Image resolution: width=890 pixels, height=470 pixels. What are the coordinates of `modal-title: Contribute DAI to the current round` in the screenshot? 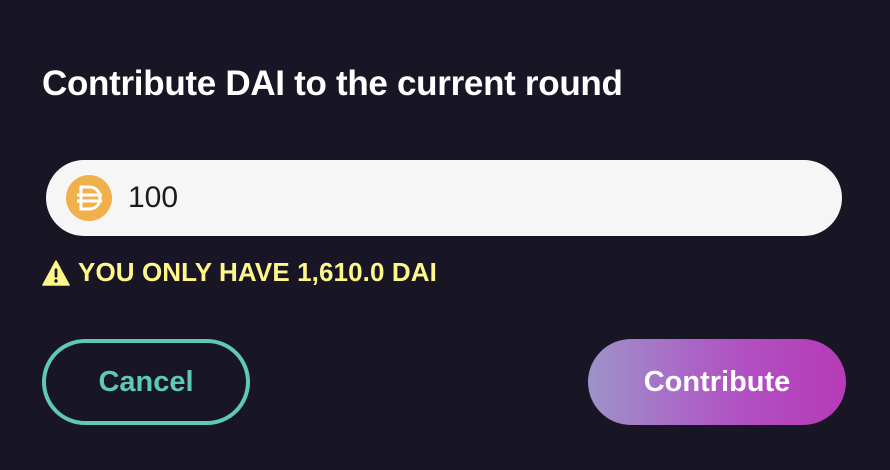 It's located at (332, 83).